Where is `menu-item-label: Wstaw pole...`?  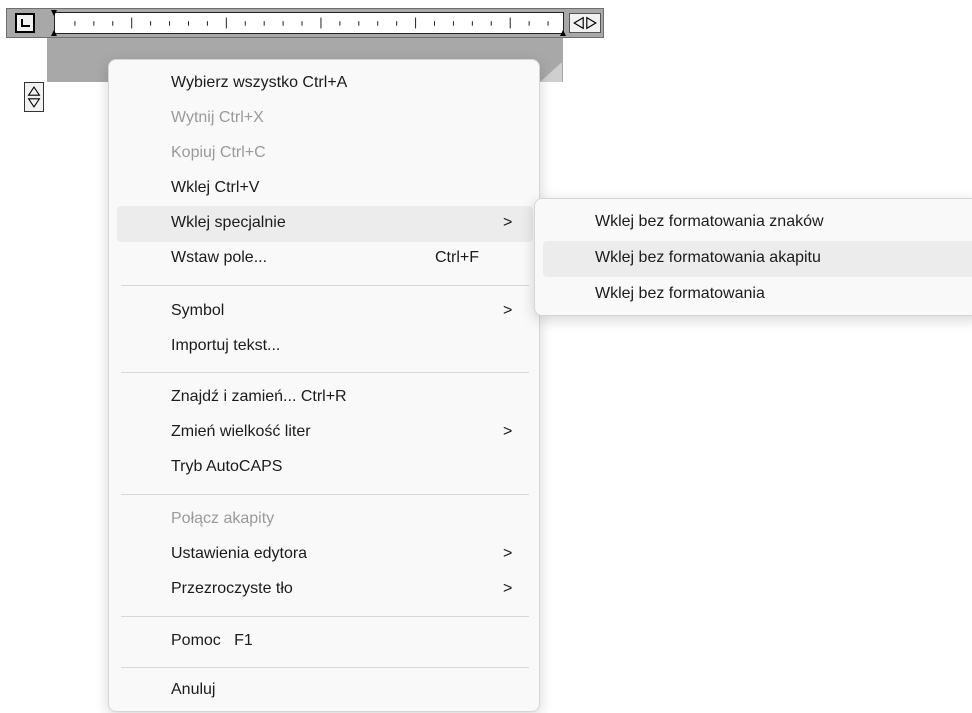
menu-item-label: Wstaw pole... is located at coordinates (219, 257).